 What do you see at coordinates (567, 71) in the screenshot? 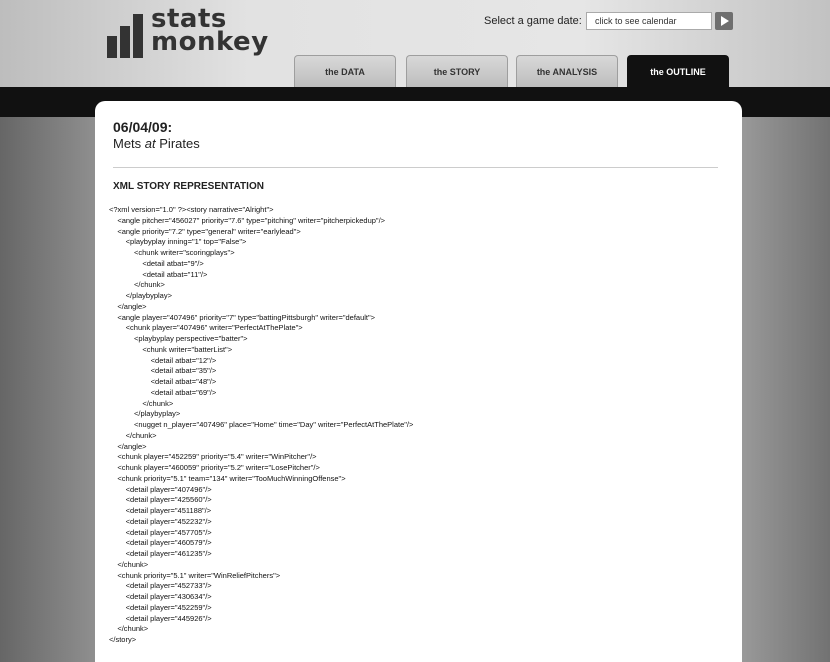
I see `tab-analysis: the ANALYSIS` at bounding box center [567, 71].